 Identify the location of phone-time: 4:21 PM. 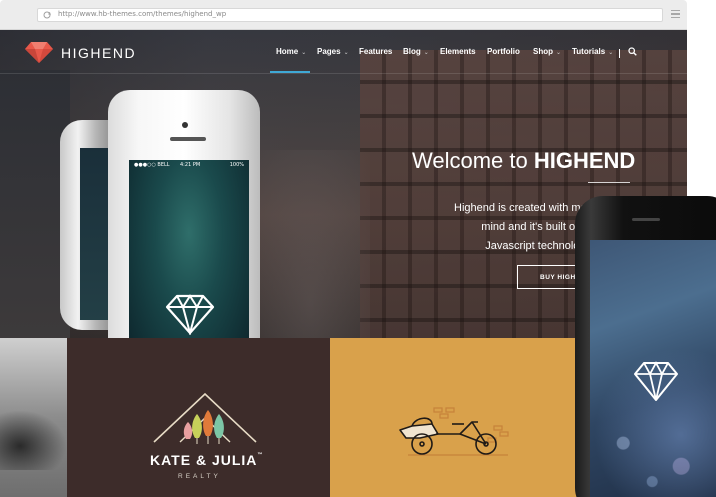
(190, 165).